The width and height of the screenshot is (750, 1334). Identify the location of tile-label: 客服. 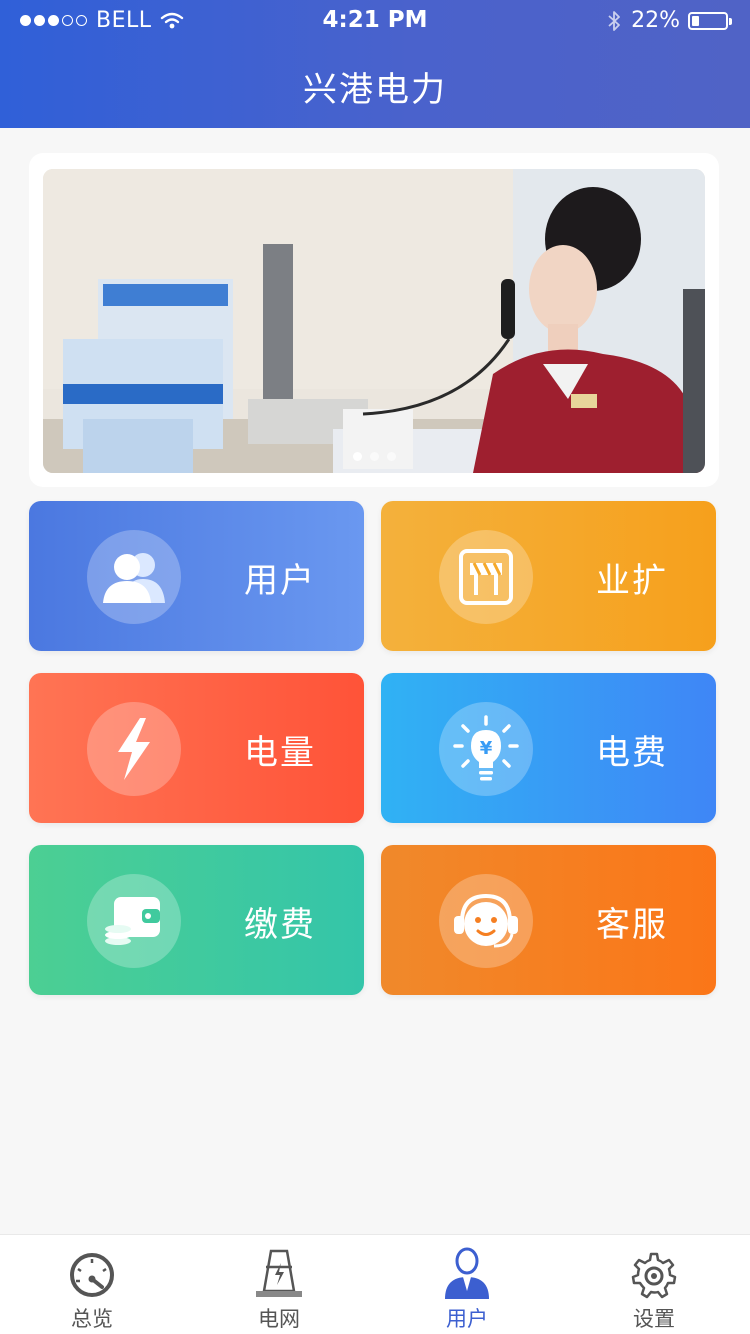
(632, 925).